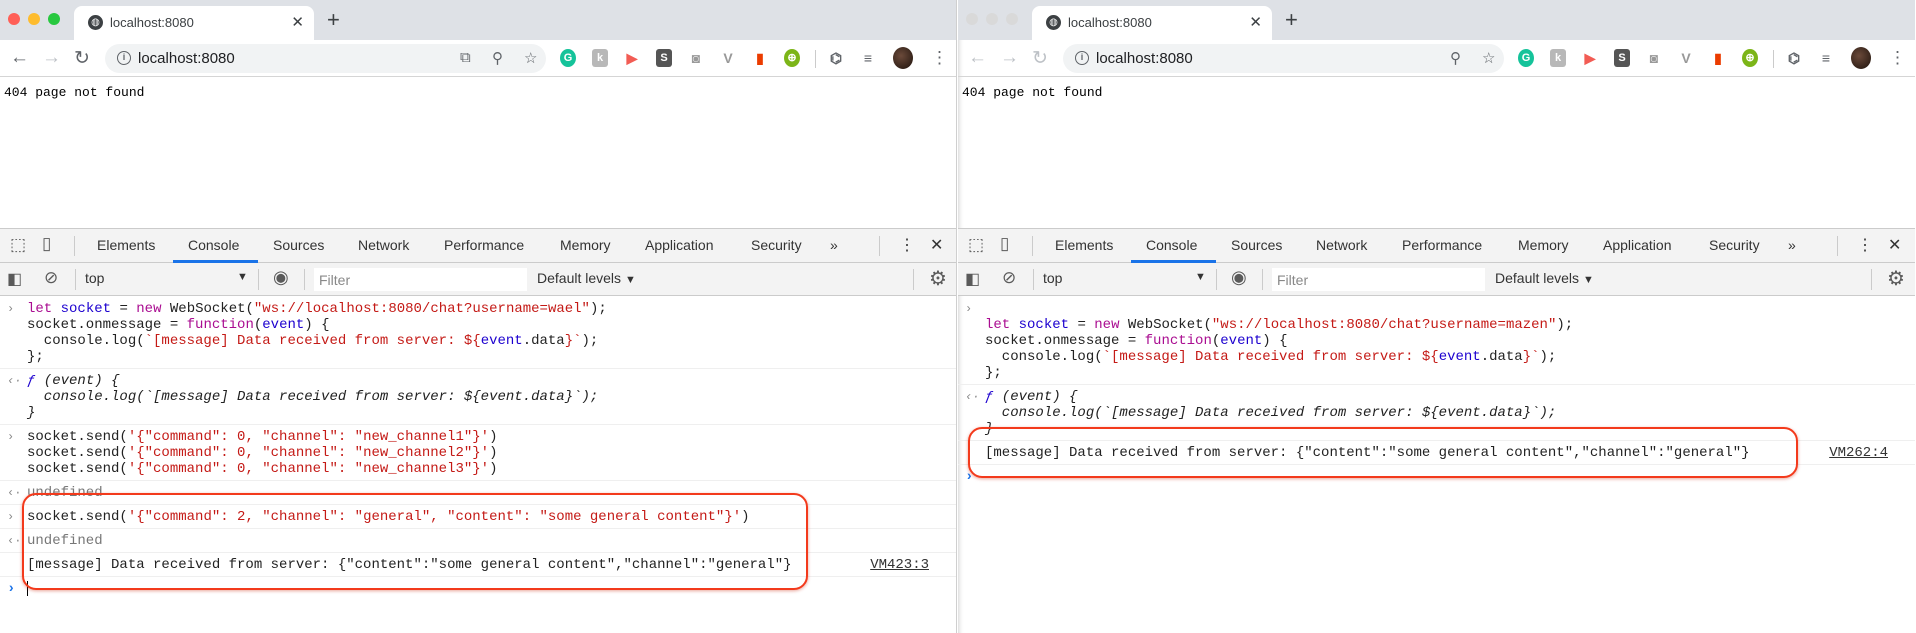 The width and height of the screenshot is (1916, 633). Describe the element at coordinates (476, 325) in the screenshot. I see `code-line: socket.onmessage = function(event) {` at that location.